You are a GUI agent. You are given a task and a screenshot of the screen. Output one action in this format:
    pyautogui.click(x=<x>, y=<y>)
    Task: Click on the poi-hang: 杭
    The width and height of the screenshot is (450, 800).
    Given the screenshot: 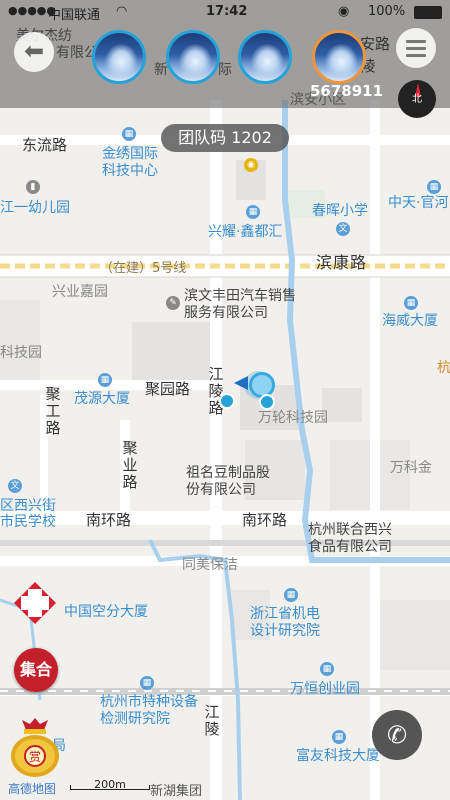 What is the action you would take?
    pyautogui.click(x=443, y=368)
    